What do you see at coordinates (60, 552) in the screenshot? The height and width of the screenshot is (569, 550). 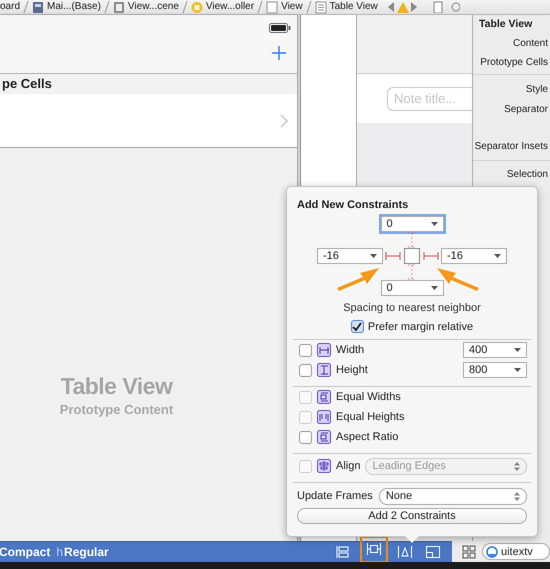 I see `size-class-label: h` at bounding box center [60, 552].